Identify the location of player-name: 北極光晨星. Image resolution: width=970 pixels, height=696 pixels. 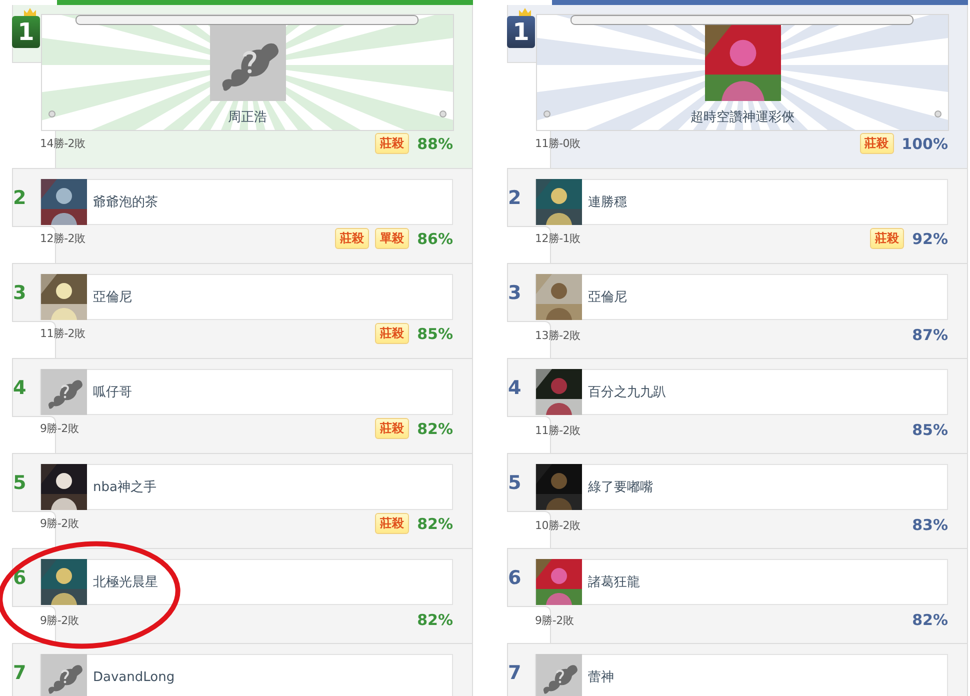
(125, 582).